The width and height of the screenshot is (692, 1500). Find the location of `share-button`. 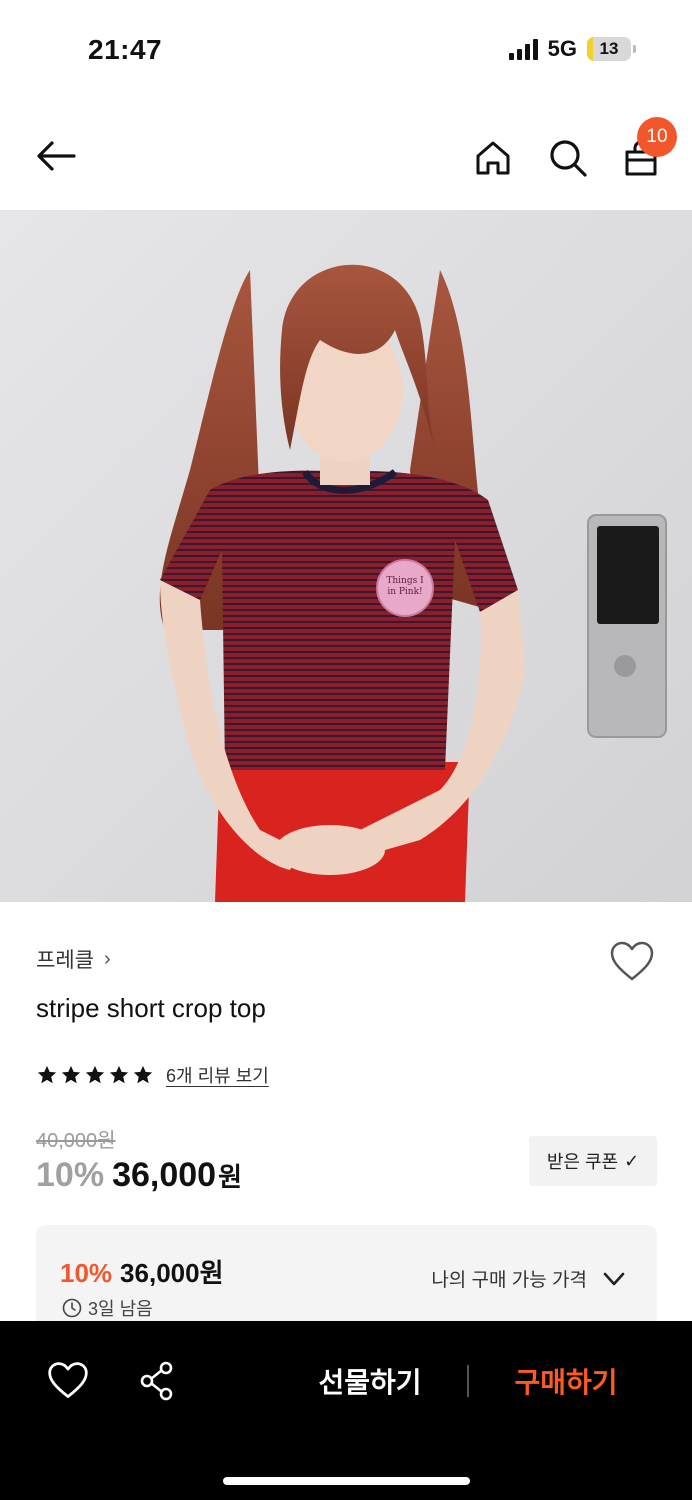

share-button is located at coordinates (158, 1381).